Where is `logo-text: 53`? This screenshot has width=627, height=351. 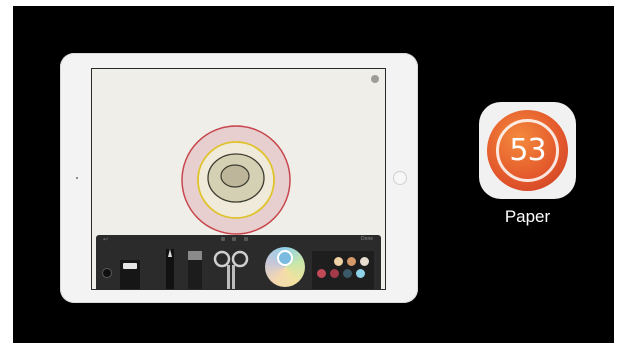
logo-text: 53 is located at coordinates (527, 150).